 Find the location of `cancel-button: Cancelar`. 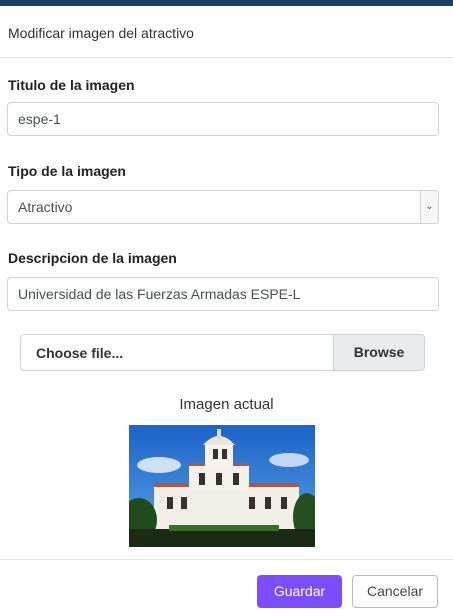

cancel-button: Cancelar is located at coordinates (395, 591).